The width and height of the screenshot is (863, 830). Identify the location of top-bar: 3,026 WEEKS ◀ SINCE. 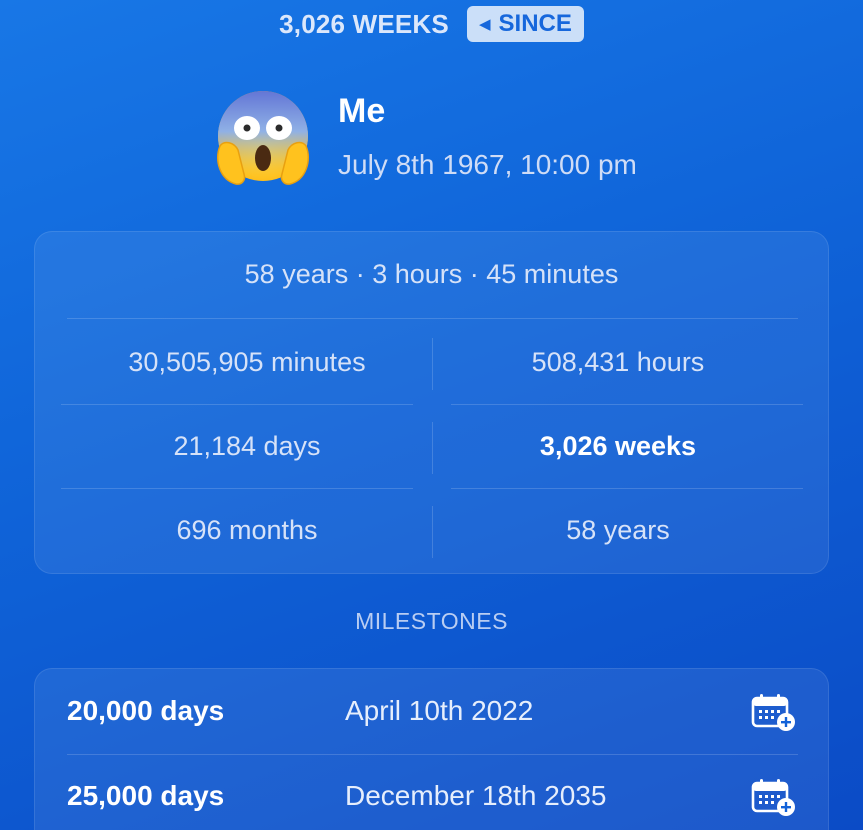
(431, 24).